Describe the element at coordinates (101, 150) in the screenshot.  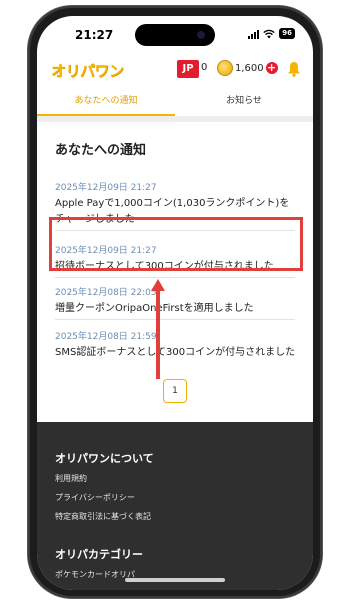
I see `page-title: あなたへの通知` at that location.